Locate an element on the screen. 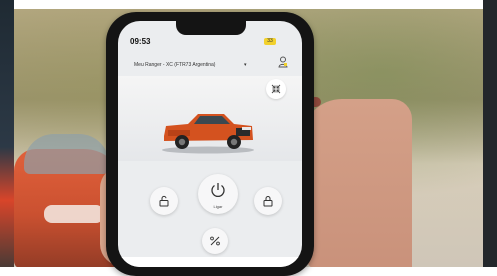 This screenshot has width=497, height=276. background-truck-glass is located at coordinates (66, 154).